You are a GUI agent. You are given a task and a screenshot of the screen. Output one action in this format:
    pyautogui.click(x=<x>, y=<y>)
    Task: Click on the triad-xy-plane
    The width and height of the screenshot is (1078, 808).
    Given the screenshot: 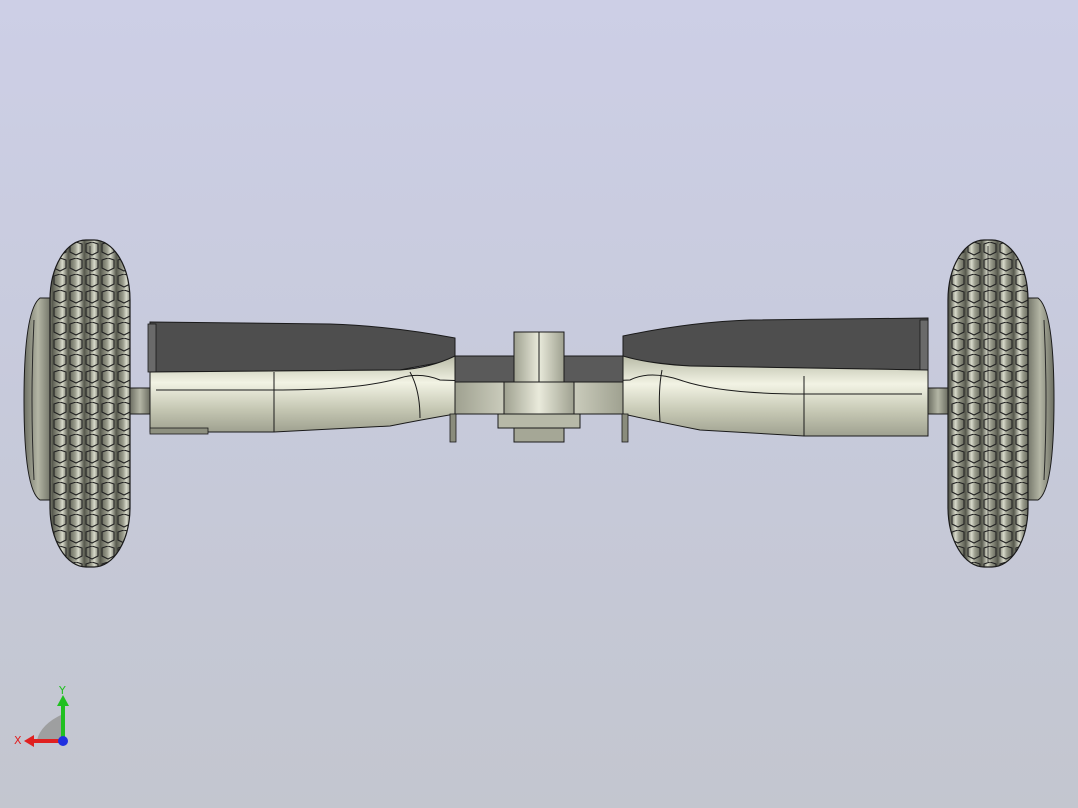 What is the action you would take?
    pyautogui.click(x=50, y=727)
    